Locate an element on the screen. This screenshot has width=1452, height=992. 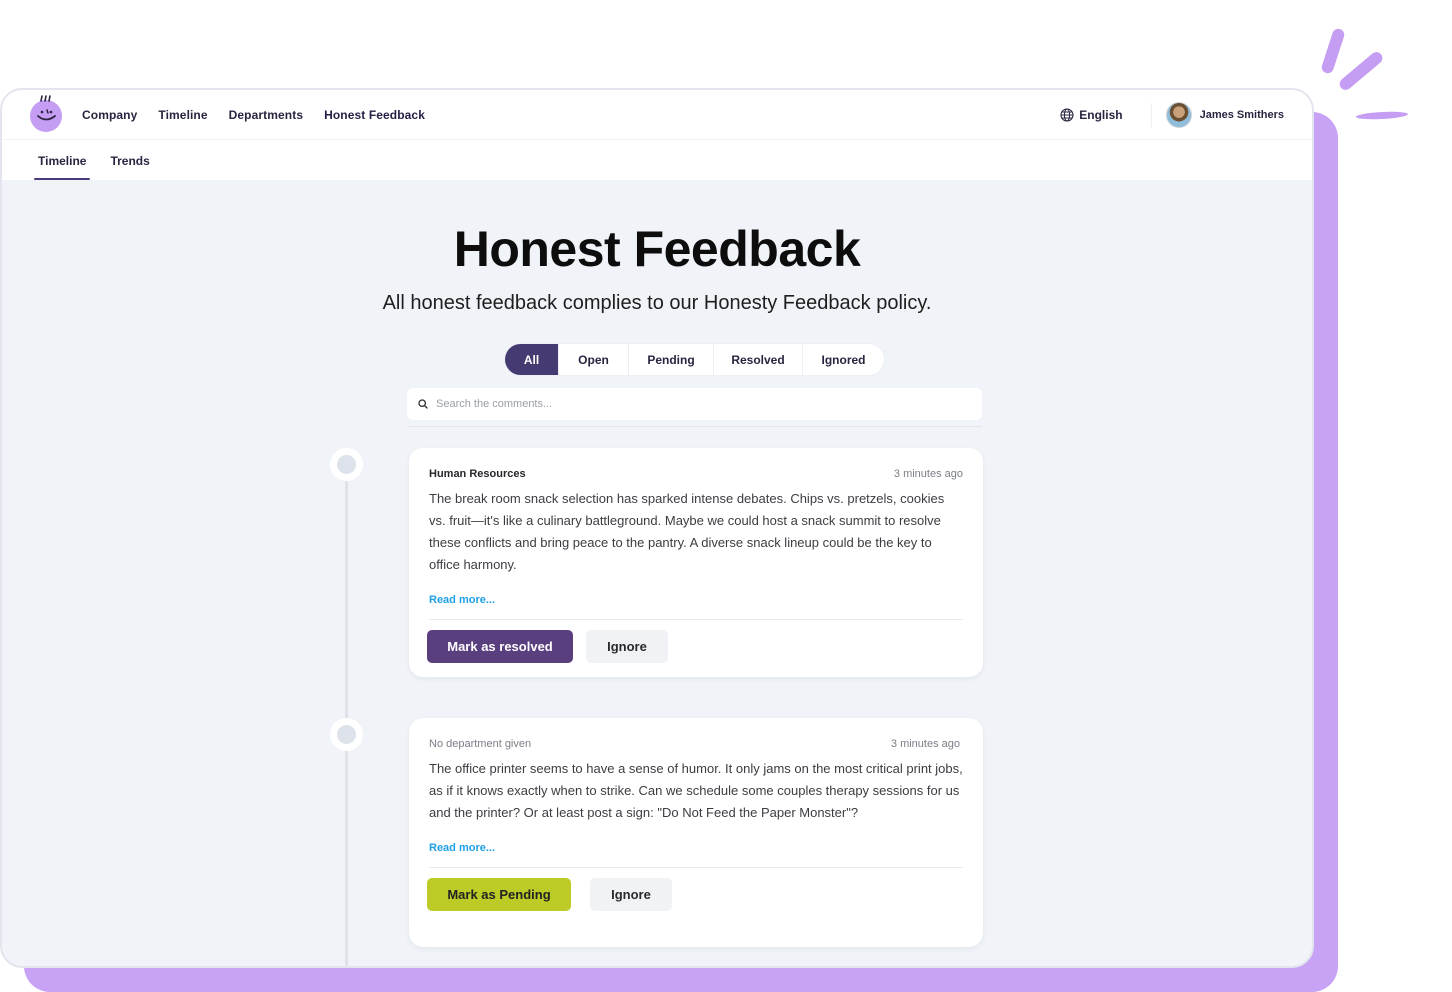
tab-timeline: Timeline is located at coordinates (62, 167).